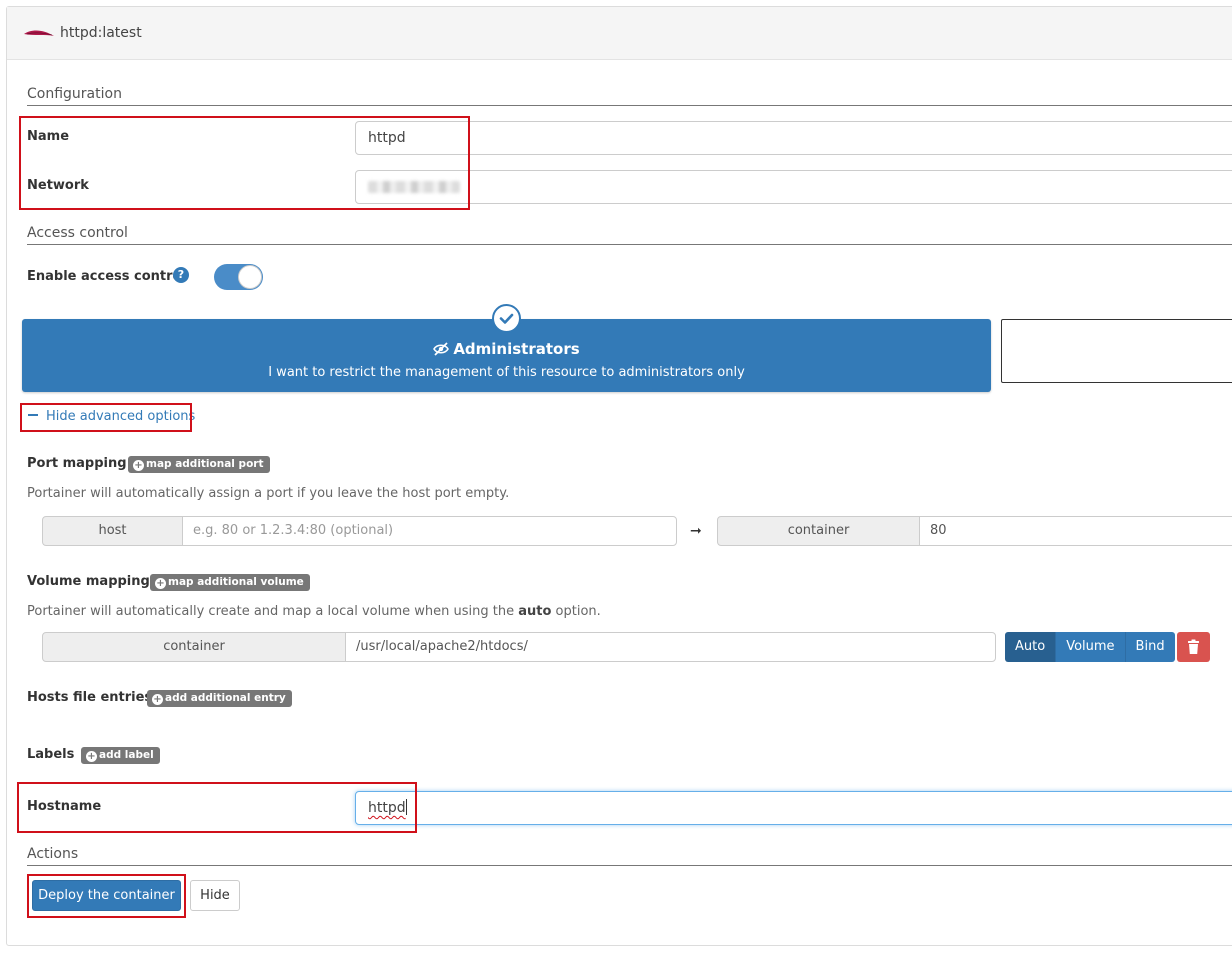 This screenshot has height=953, width=1232. Describe the element at coordinates (106, 276) in the screenshot. I see `enable-access-control-label: Enable access control` at that location.